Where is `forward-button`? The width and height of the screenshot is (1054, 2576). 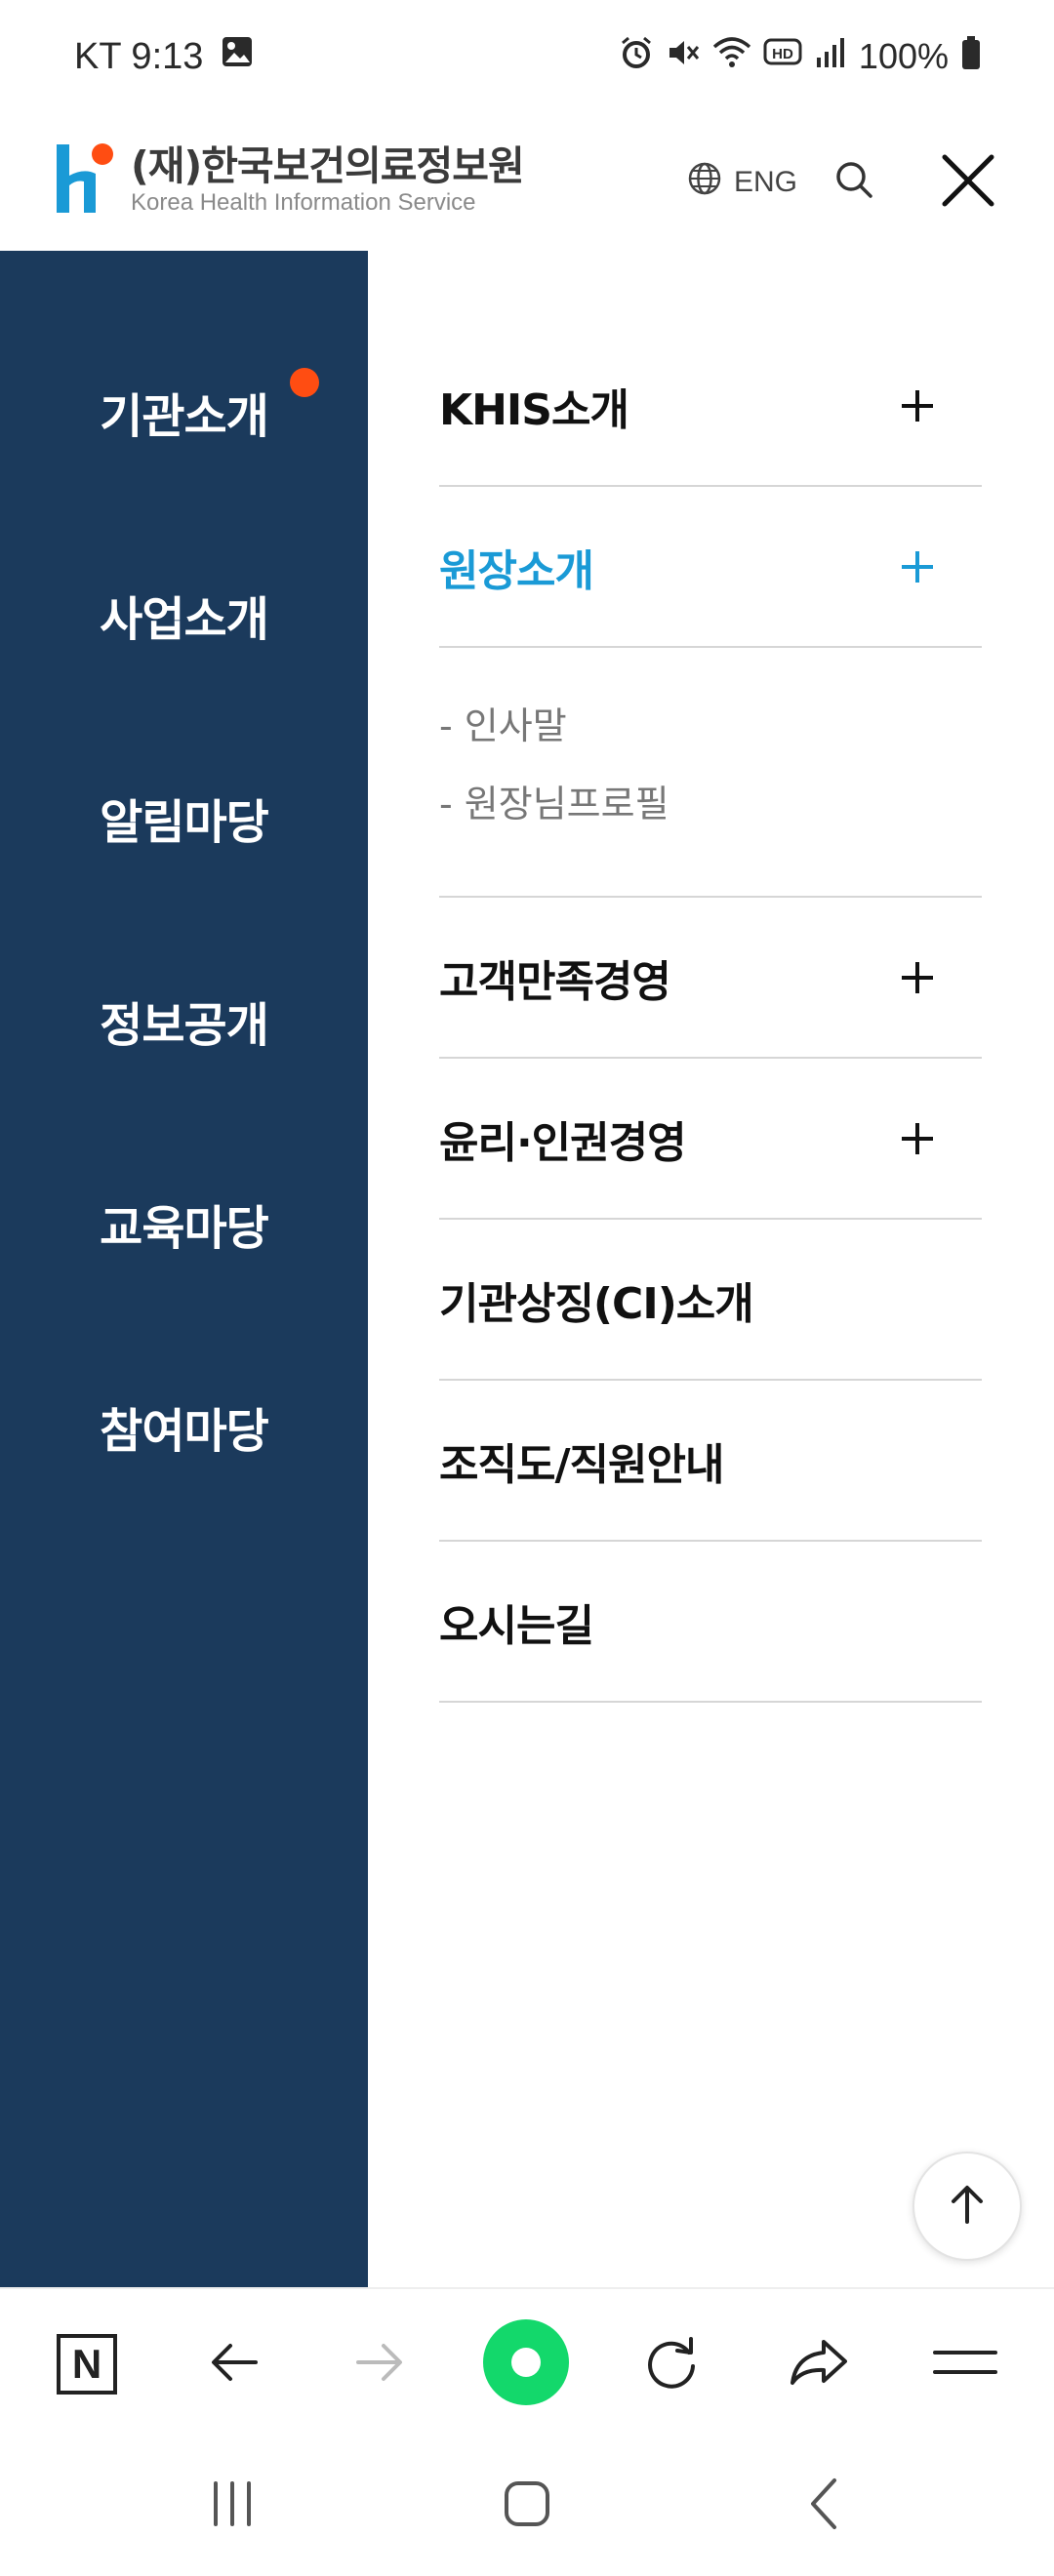
forward-button is located at coordinates (380, 2364).